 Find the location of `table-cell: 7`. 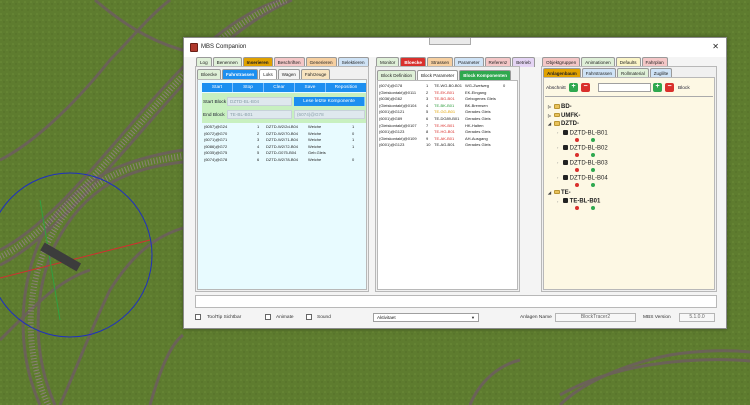

table-cell: 7 is located at coordinates (427, 125).